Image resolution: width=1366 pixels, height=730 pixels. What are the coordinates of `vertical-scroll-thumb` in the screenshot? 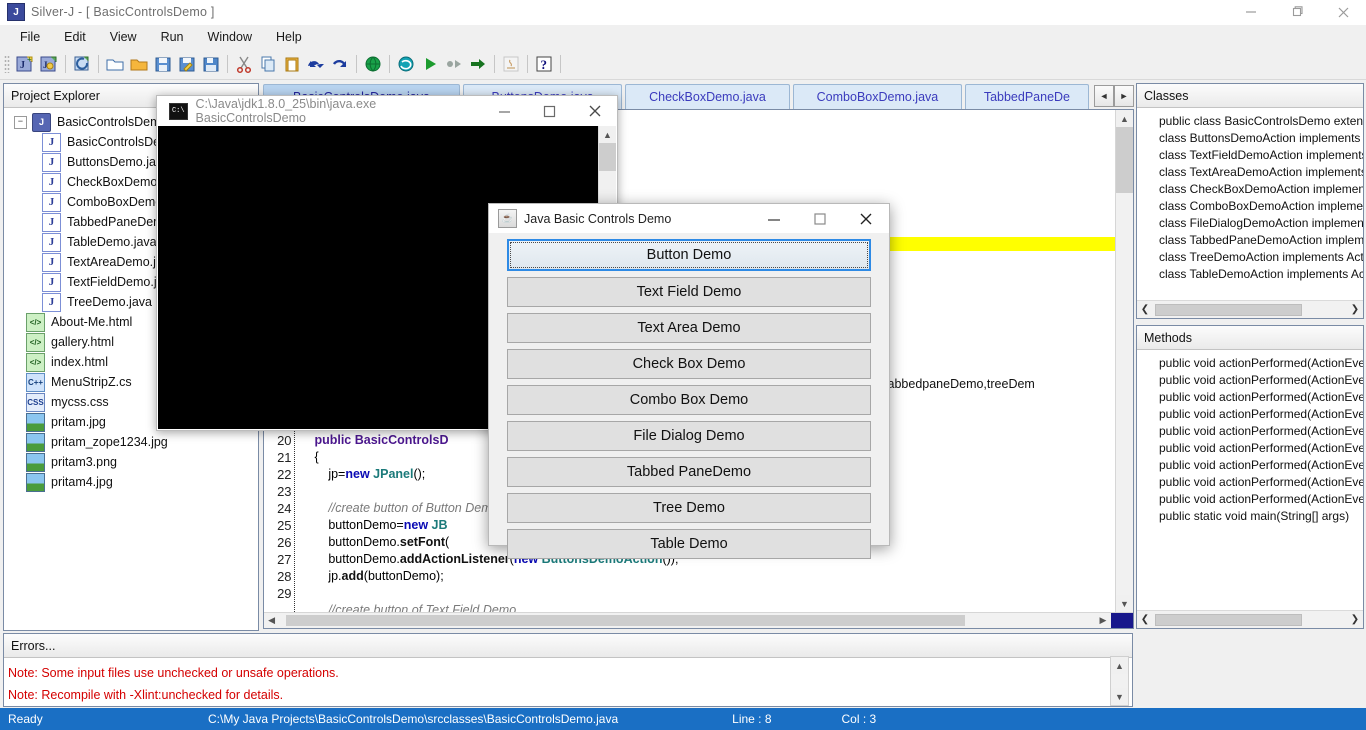 It's located at (1124, 160).